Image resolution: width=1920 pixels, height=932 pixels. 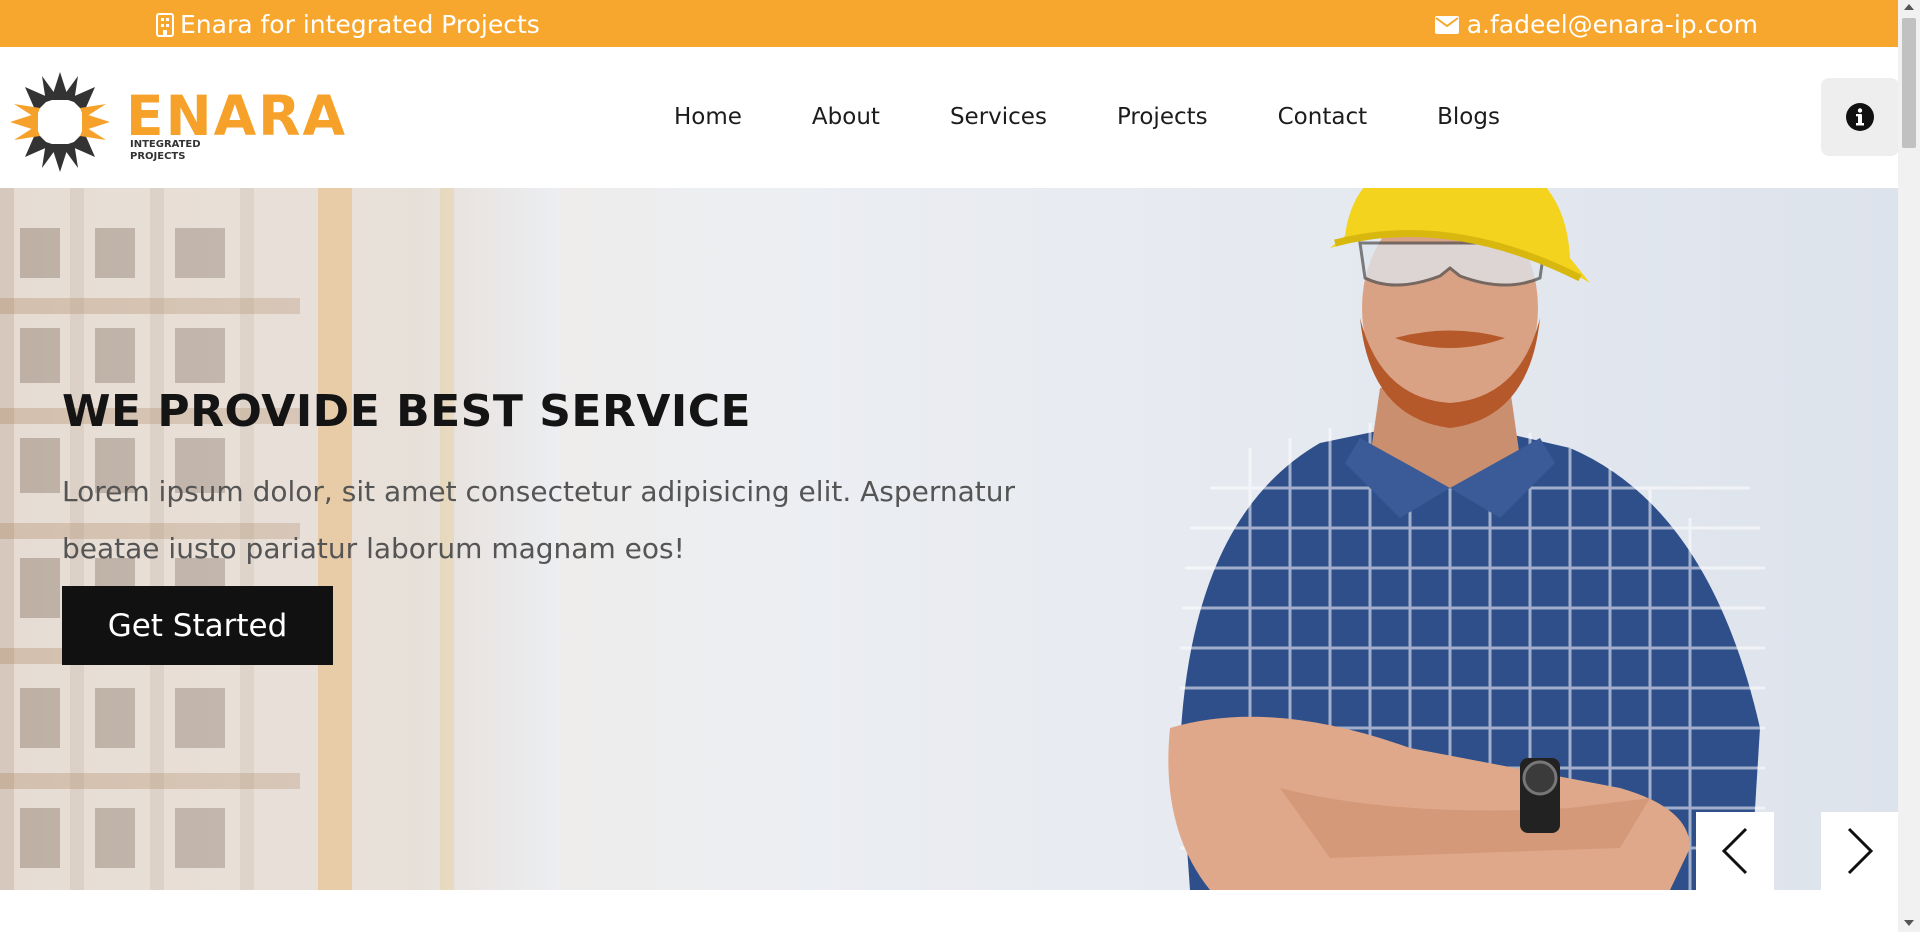 What do you see at coordinates (158, 156) in the screenshot?
I see `logo-subtitle-line2: PROJECTS` at bounding box center [158, 156].